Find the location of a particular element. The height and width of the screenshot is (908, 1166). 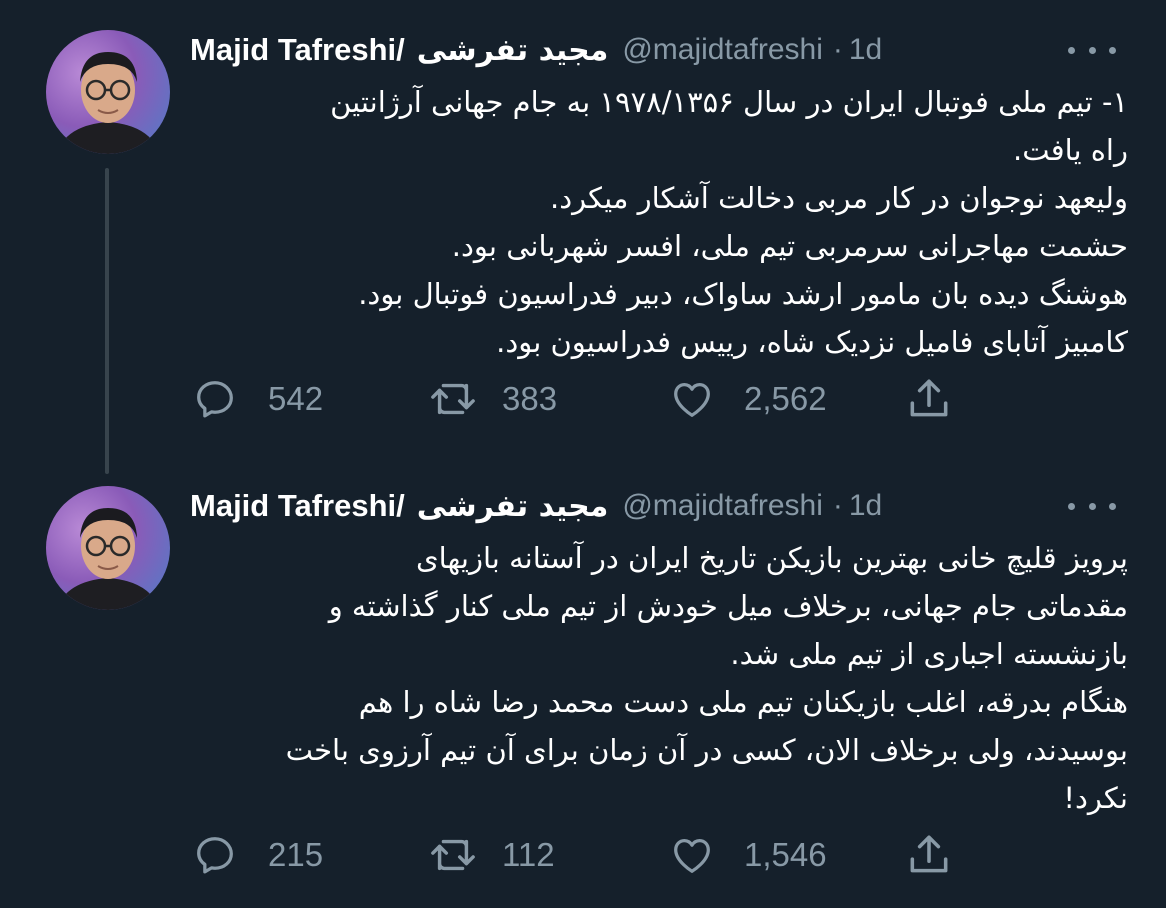

tweet-text-line: بازنشسته اجباری از تیم ملی شد. is located at coordinates (929, 654).